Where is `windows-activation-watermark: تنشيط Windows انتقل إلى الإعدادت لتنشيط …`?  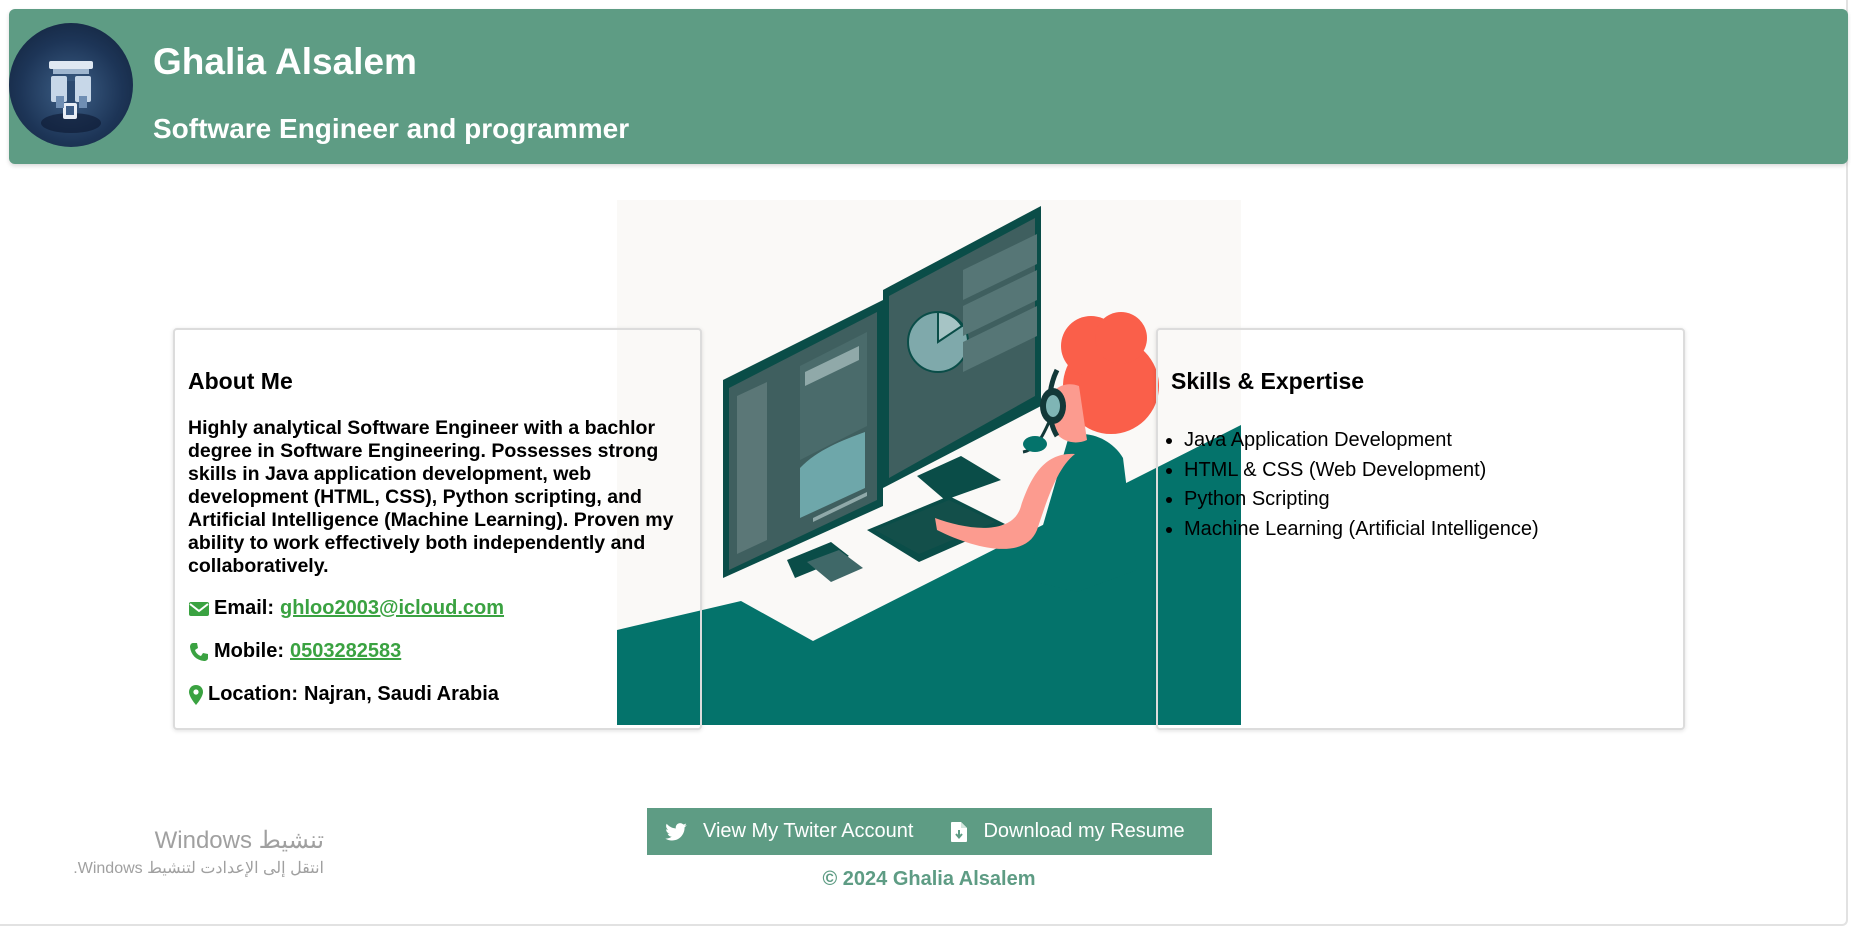 windows-activation-watermark: تنشيط Windows انتقل إلى الإعدادت لتنشيط … is located at coordinates (177, 853).